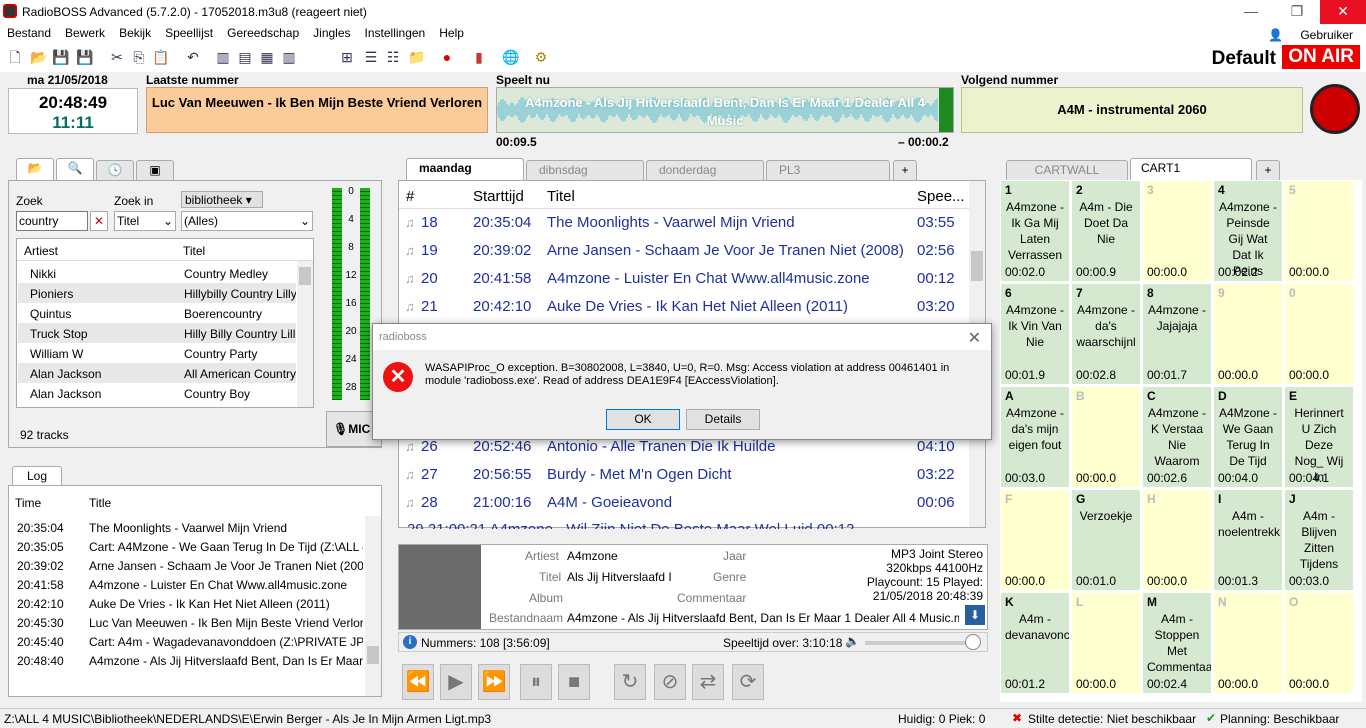 Image resolution: width=1366 pixels, height=728 pixels. Describe the element at coordinates (1177, 540) in the screenshot. I see `cart-cell: H 00:00.0` at that location.